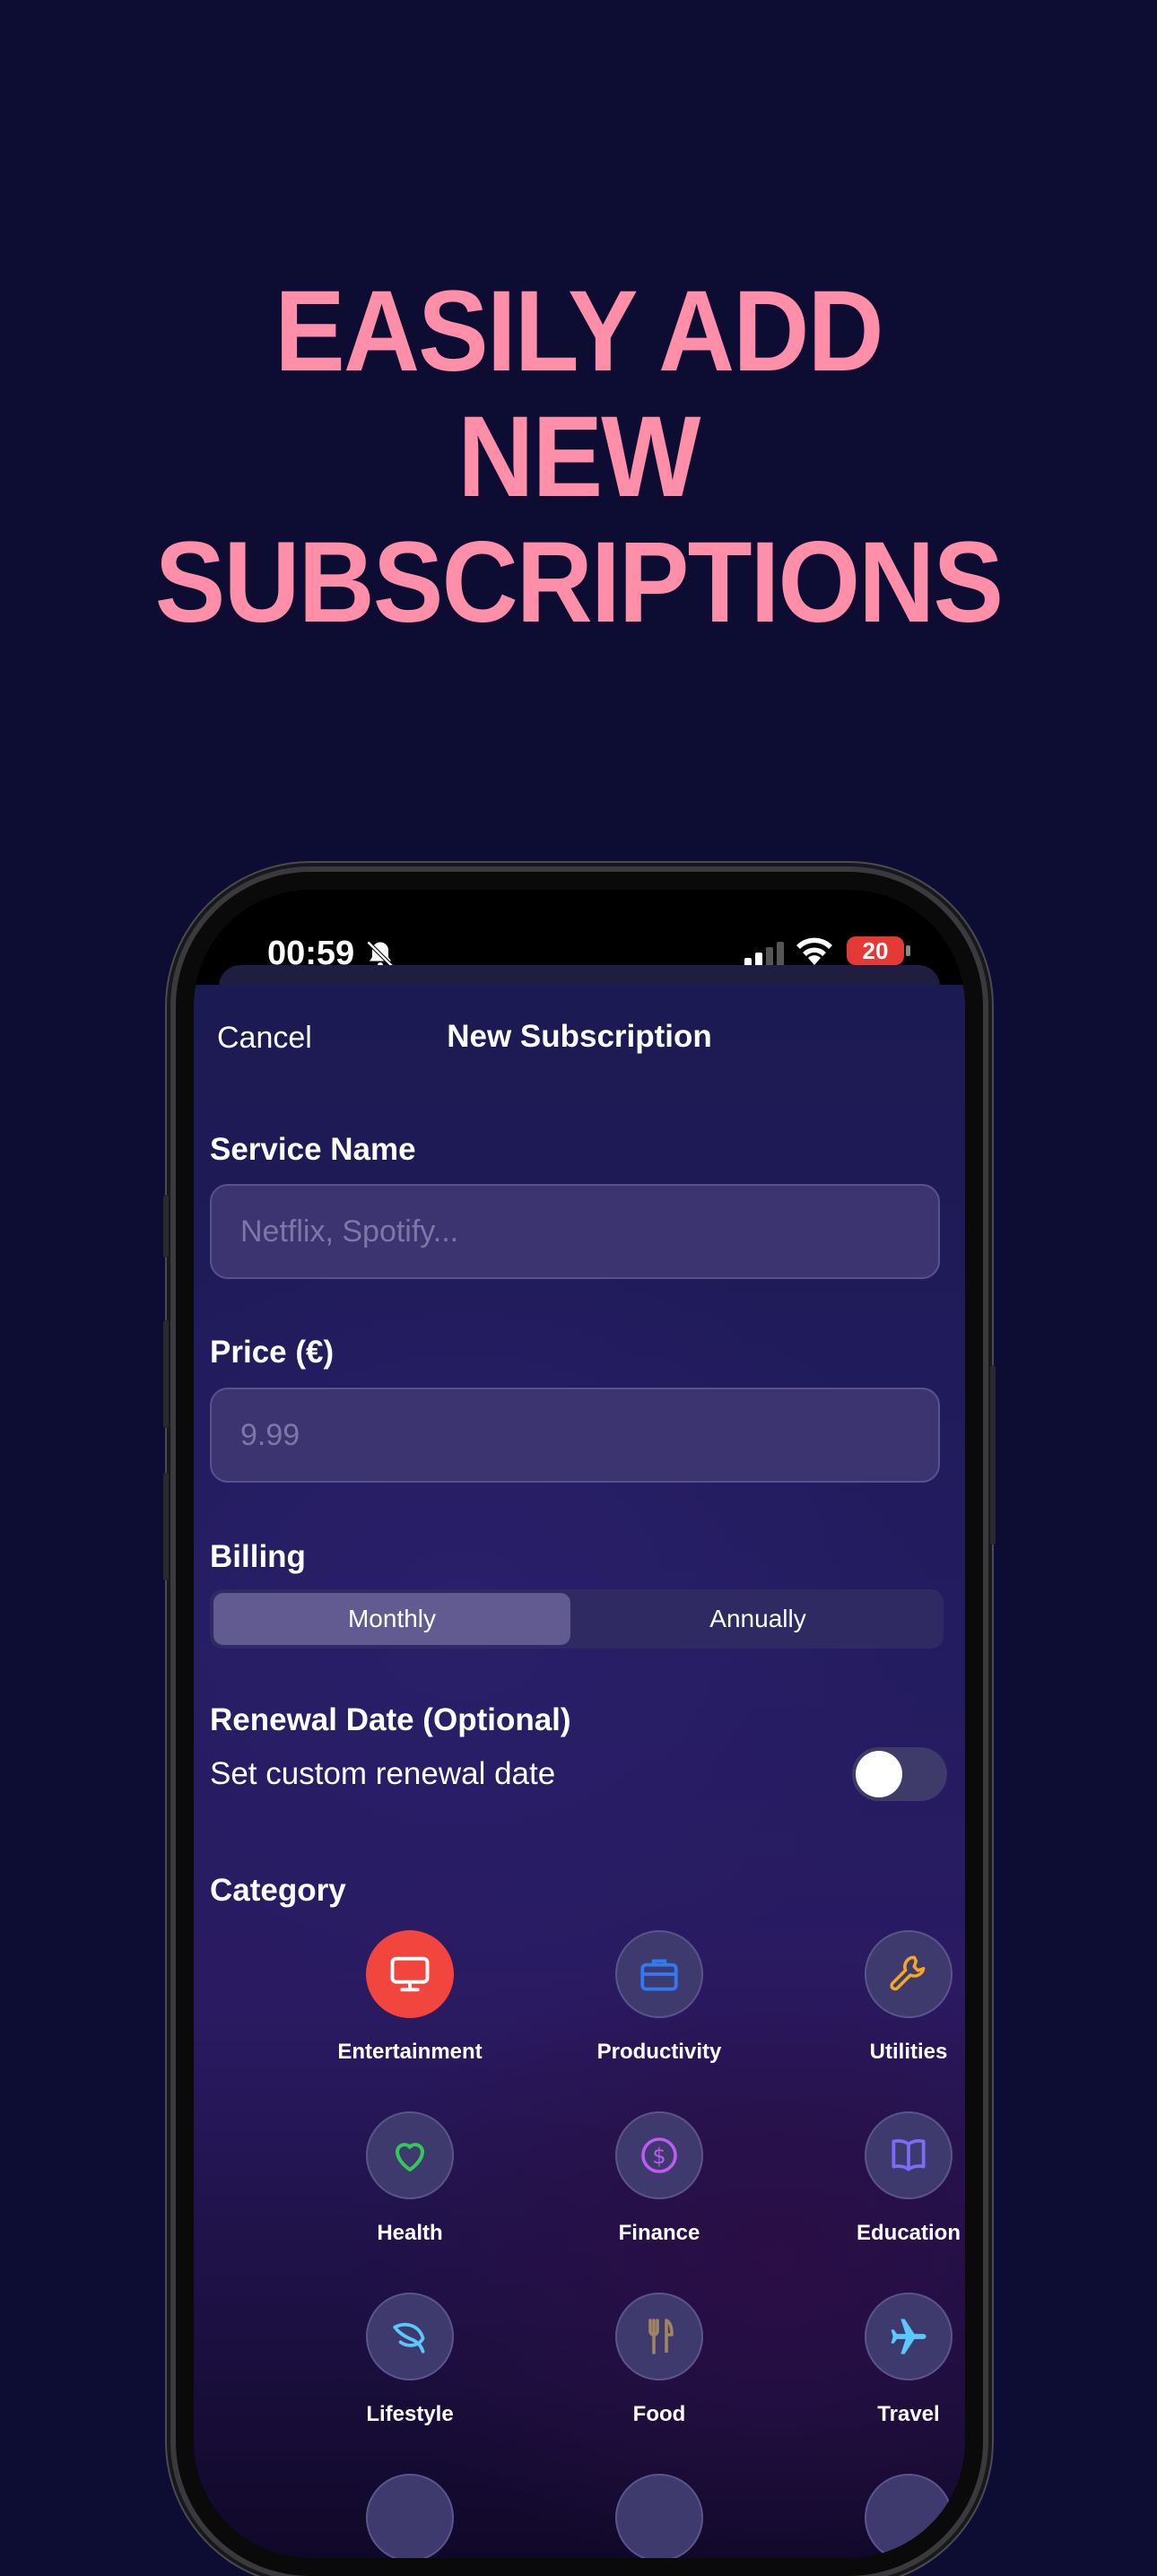 The image size is (1157, 2576). I want to click on category-utilities-circle, so click(909, 1974).